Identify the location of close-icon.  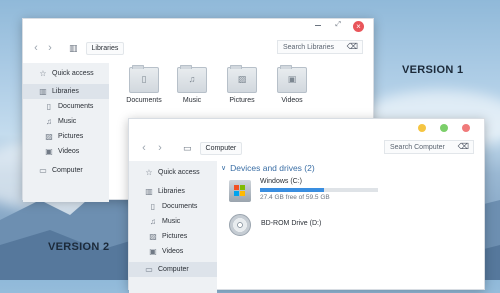
(466, 128).